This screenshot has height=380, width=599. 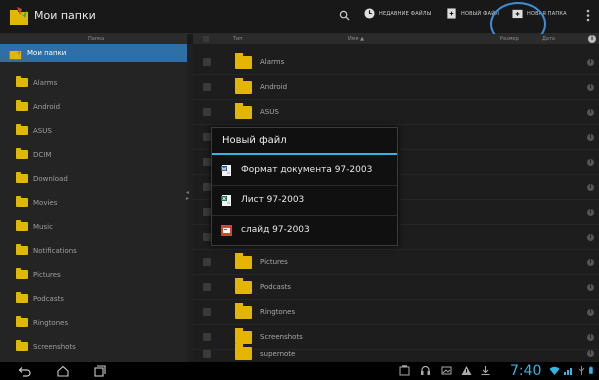 What do you see at coordinates (47, 274) in the screenshot?
I see `tree-item-label: Pictures` at bounding box center [47, 274].